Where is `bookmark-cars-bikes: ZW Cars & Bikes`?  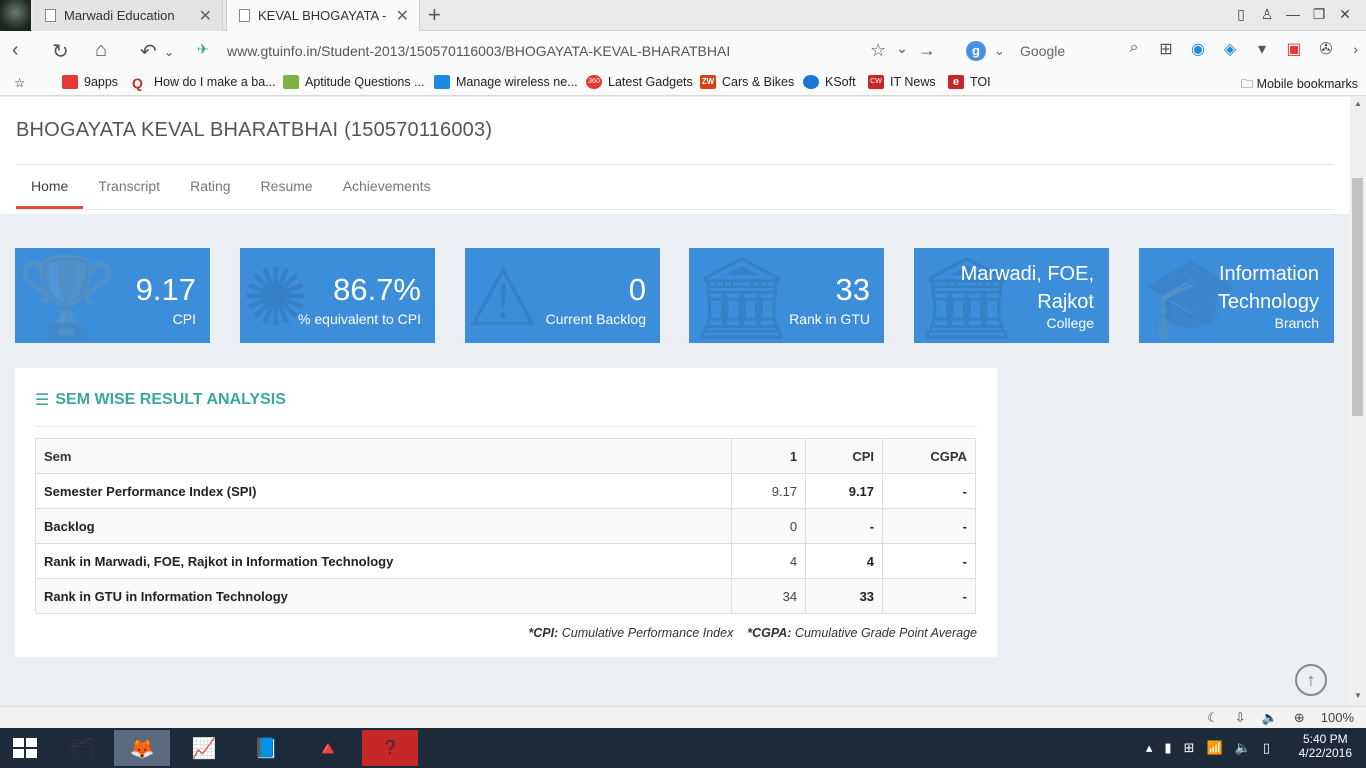 bookmark-cars-bikes: ZW Cars & Bikes is located at coordinates (747, 82).